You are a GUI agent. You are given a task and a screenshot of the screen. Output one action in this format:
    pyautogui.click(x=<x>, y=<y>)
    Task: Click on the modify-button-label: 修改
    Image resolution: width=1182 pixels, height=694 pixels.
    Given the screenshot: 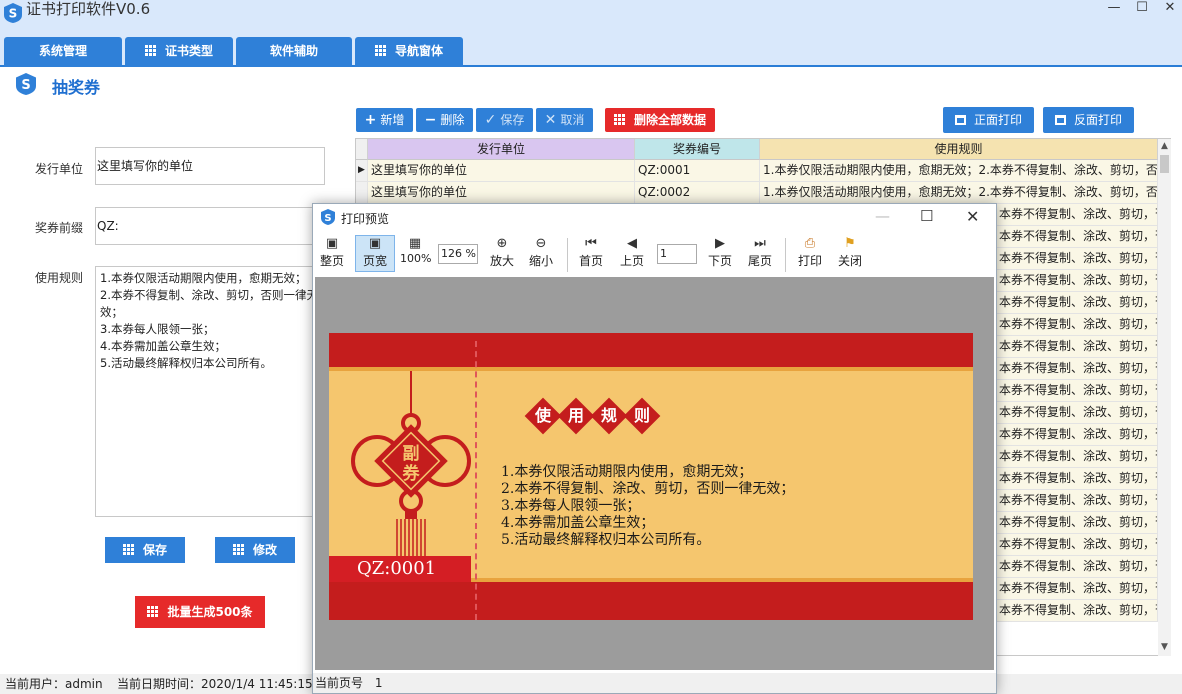 What is the action you would take?
    pyautogui.click(x=264, y=550)
    